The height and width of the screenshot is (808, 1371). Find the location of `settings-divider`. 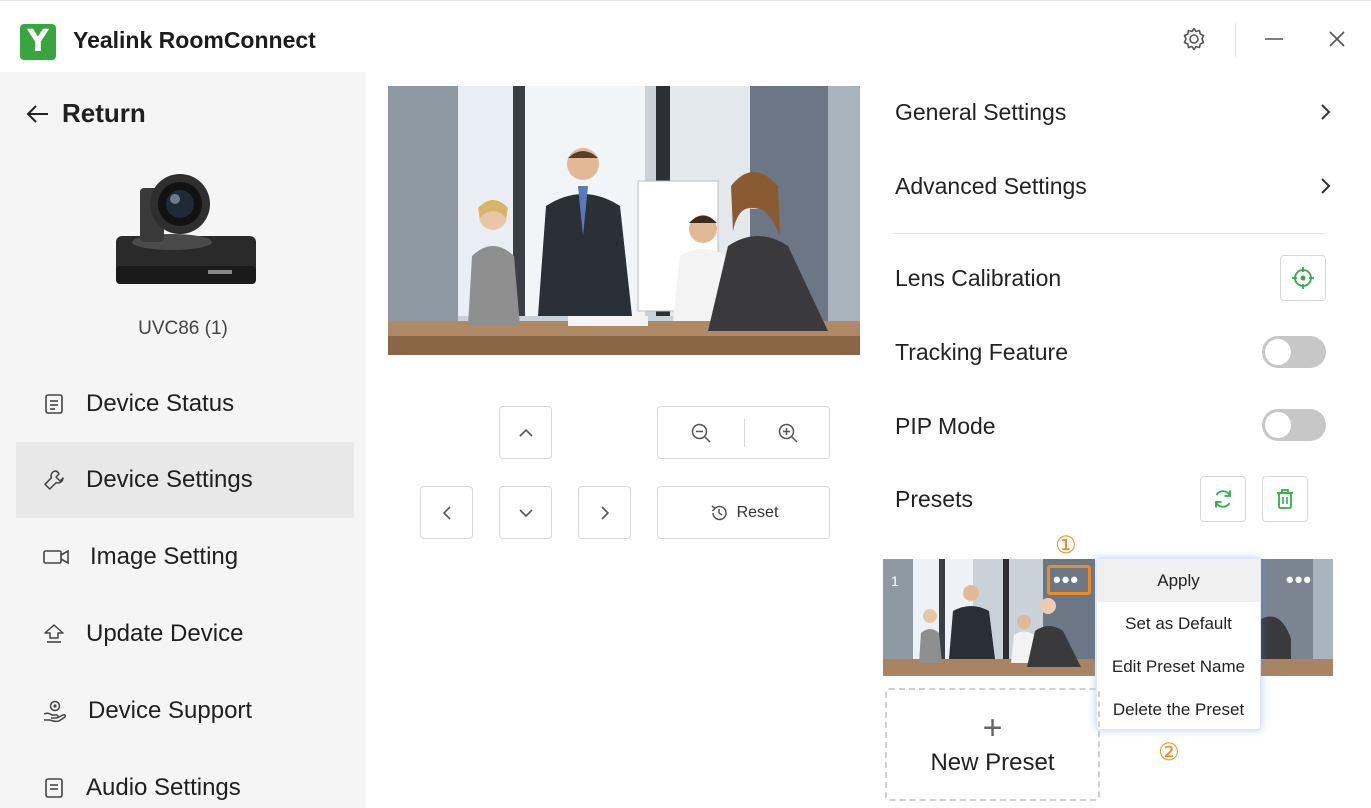

settings-divider is located at coordinates (1109, 233).